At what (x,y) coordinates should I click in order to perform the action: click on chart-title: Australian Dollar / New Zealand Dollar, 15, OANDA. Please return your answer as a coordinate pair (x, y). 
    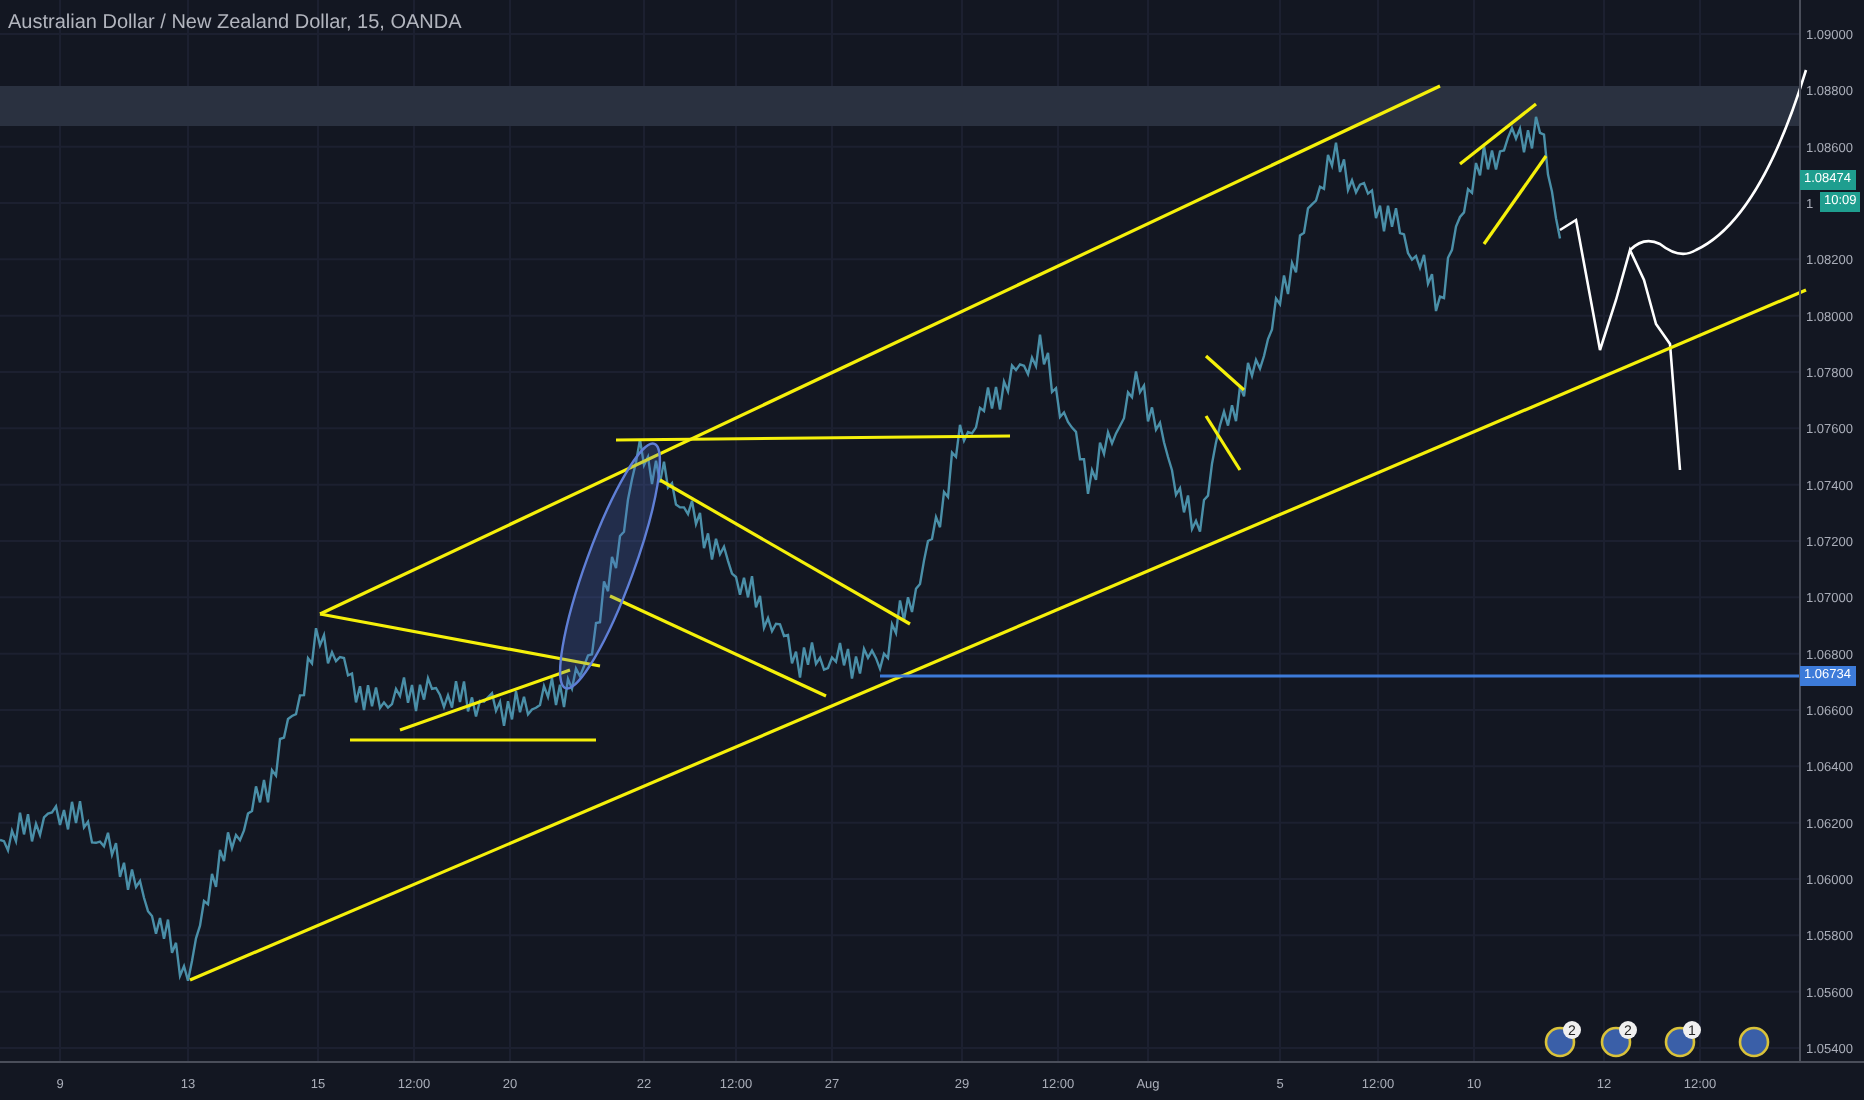
    Looking at the image, I should click on (235, 23).